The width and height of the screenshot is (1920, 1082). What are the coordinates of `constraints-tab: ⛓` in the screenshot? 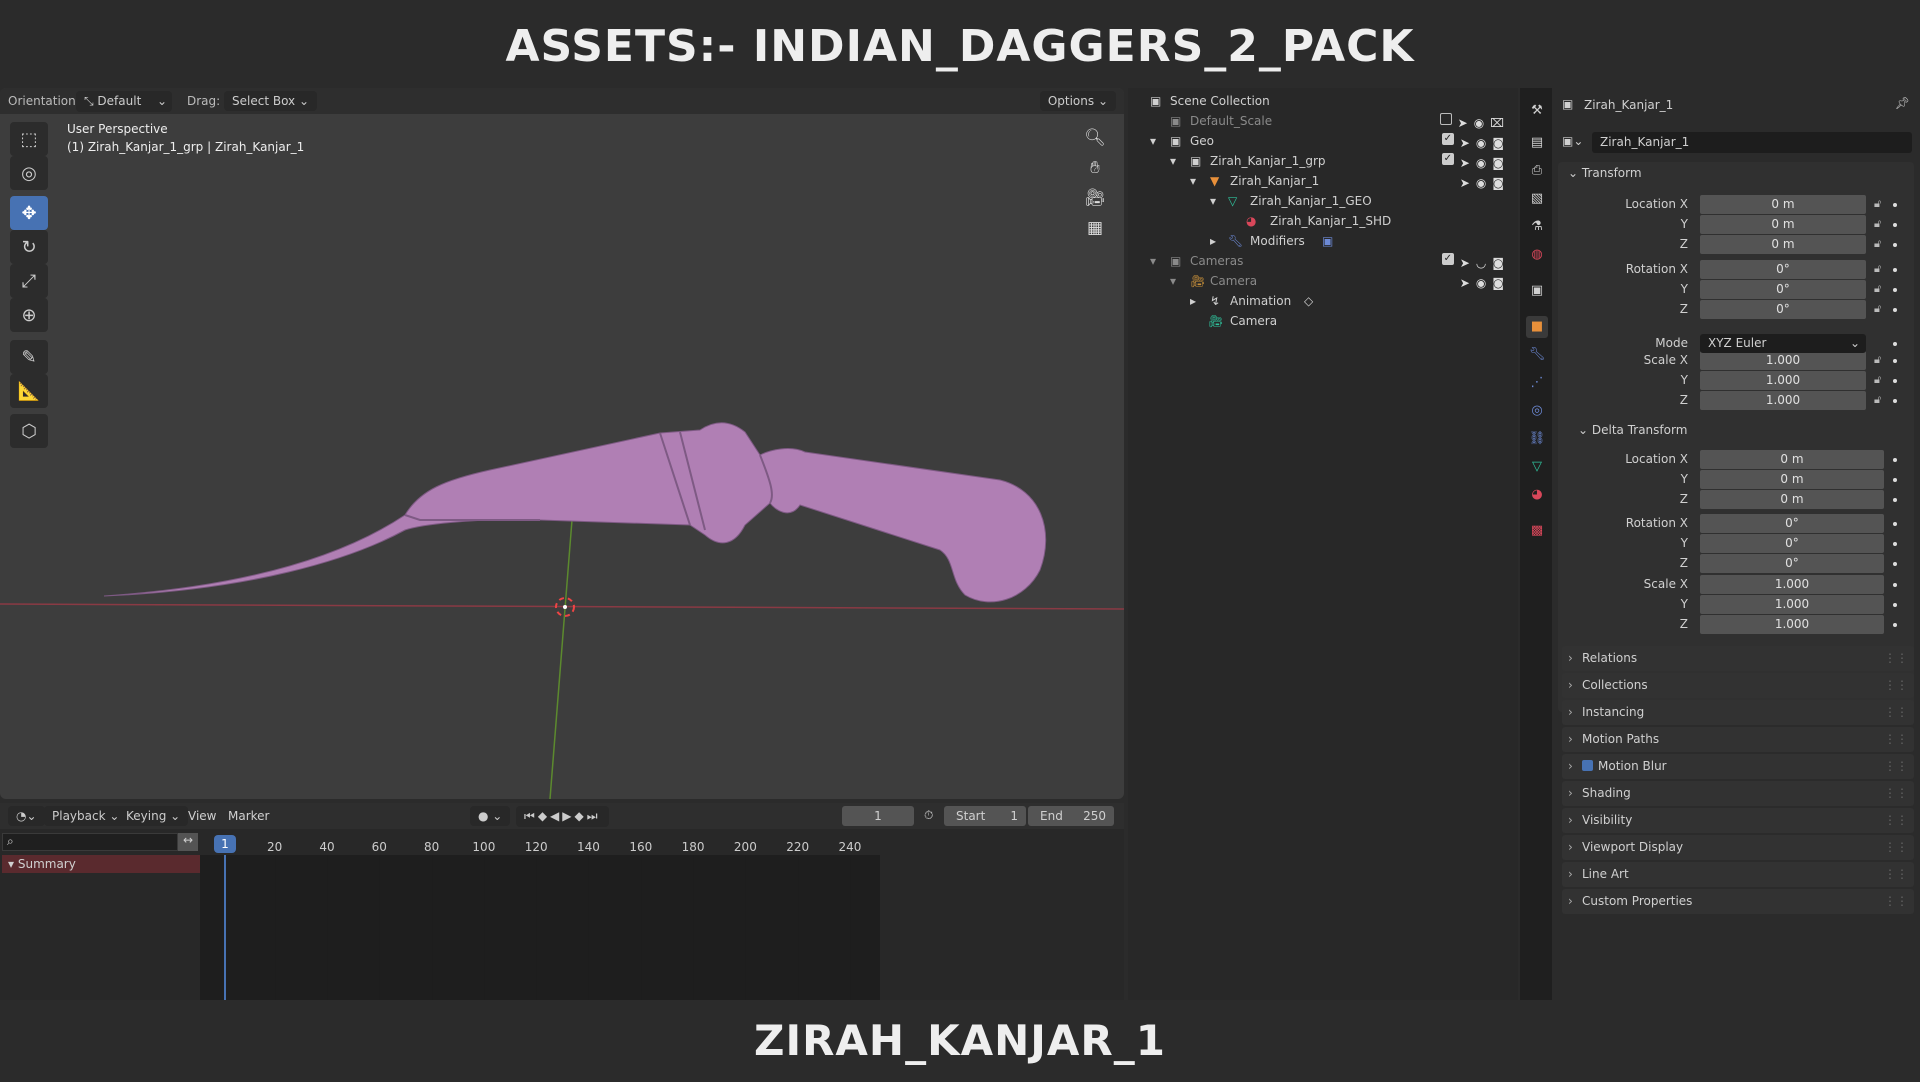 It's located at (1537, 439).